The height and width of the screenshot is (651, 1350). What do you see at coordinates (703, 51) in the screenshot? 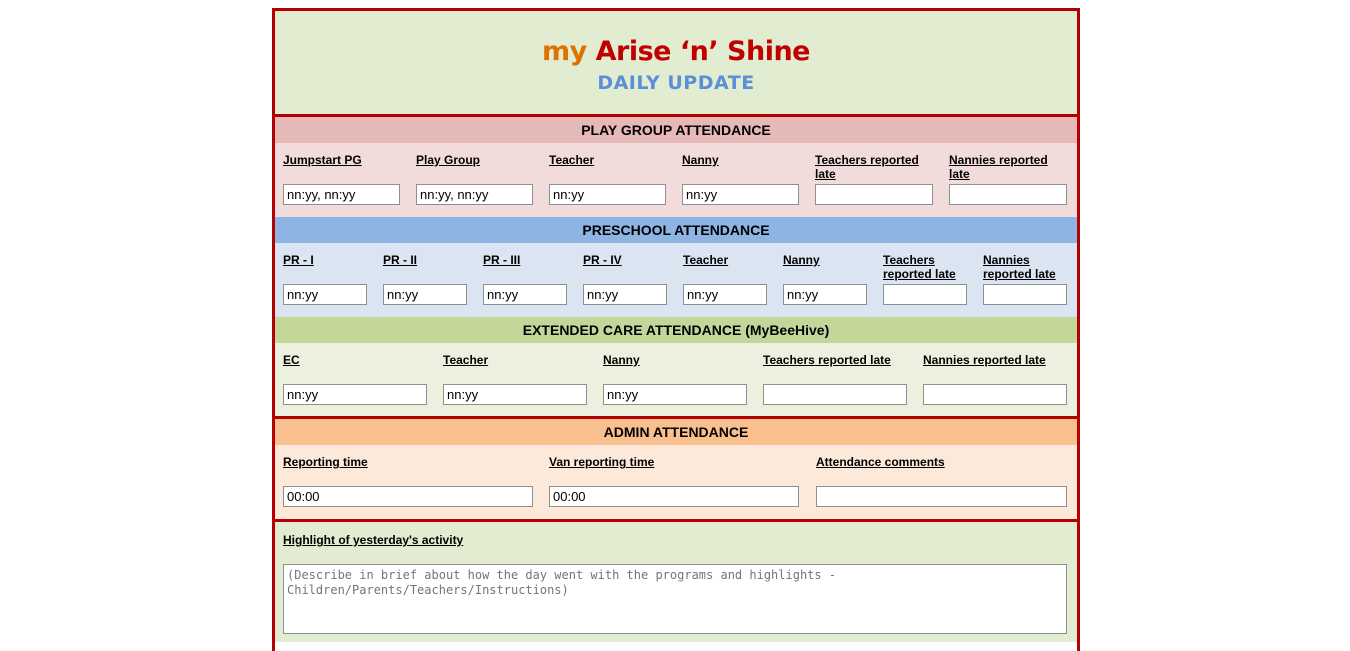
I see `title-main: Arise ‘n’ Shine` at bounding box center [703, 51].